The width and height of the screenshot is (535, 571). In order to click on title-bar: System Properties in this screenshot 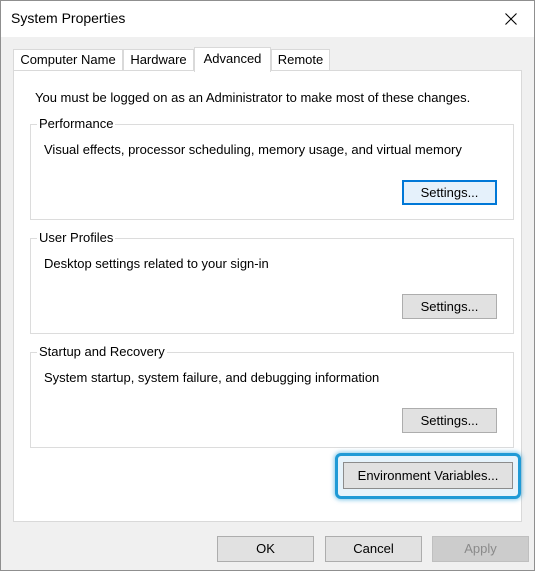, I will do `click(267, 19)`.